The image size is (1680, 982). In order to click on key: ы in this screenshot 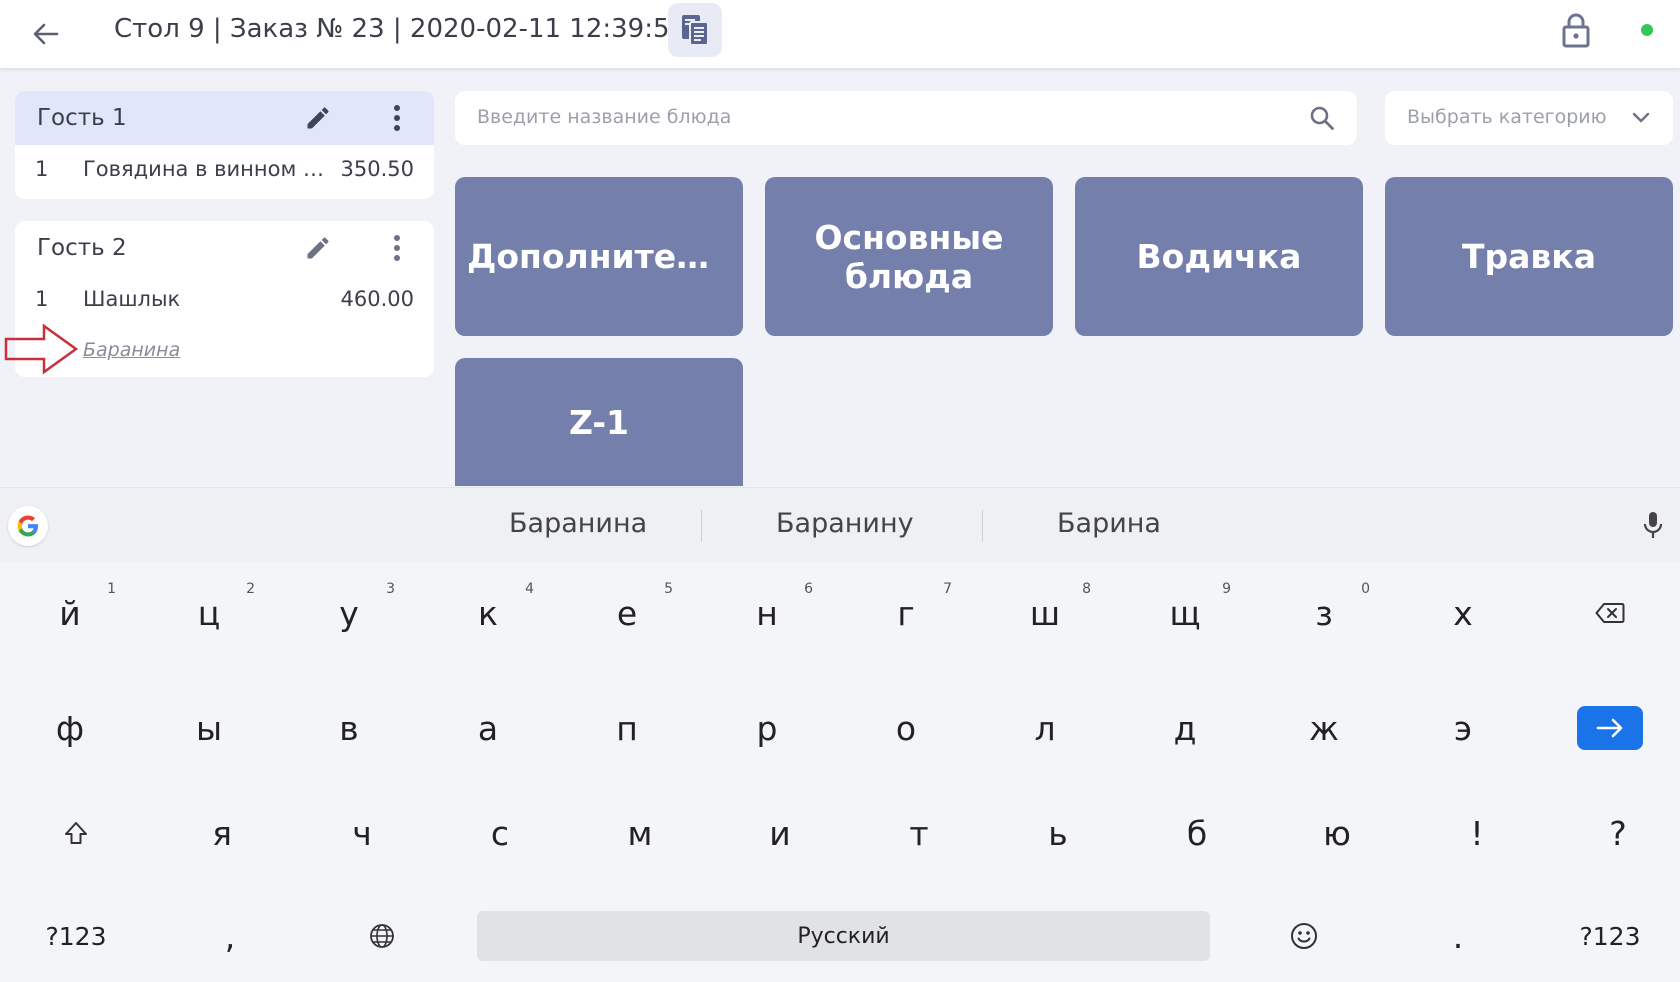, I will do `click(209, 728)`.